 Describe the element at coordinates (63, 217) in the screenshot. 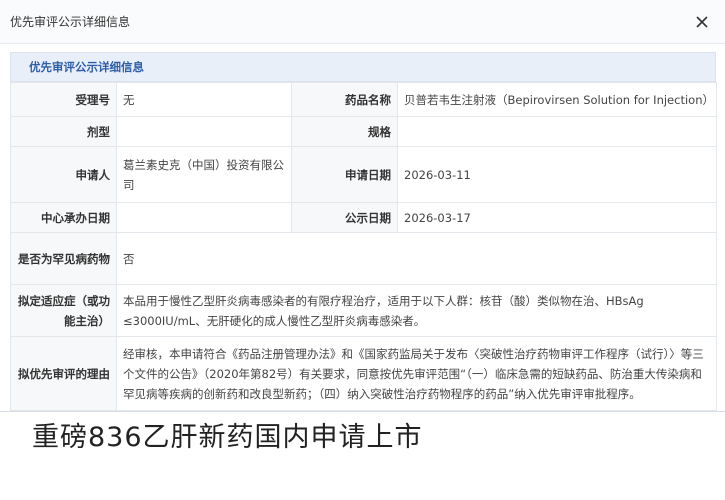

I see `center-date-label: 中心承办日期` at that location.